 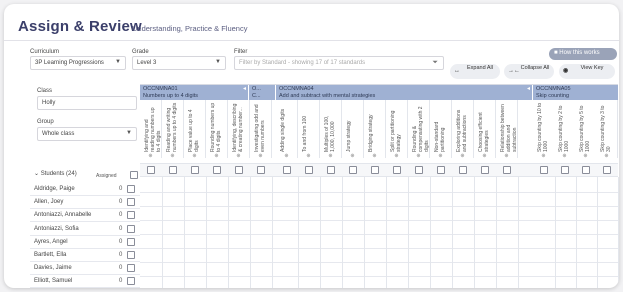 What do you see at coordinates (85, 203) in the screenshot?
I see `student-row: Allen, Joey 0` at bounding box center [85, 203].